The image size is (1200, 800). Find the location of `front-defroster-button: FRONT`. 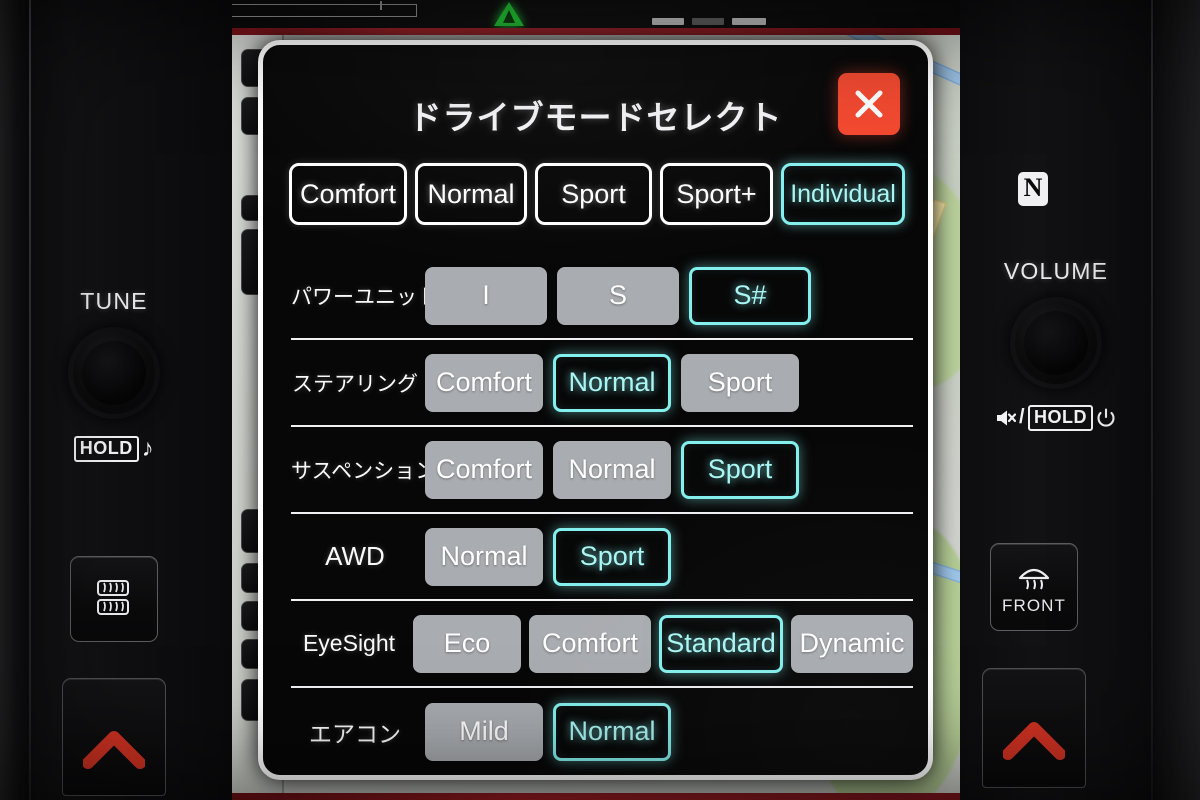

front-defroster-button: FRONT is located at coordinates (1034, 587).